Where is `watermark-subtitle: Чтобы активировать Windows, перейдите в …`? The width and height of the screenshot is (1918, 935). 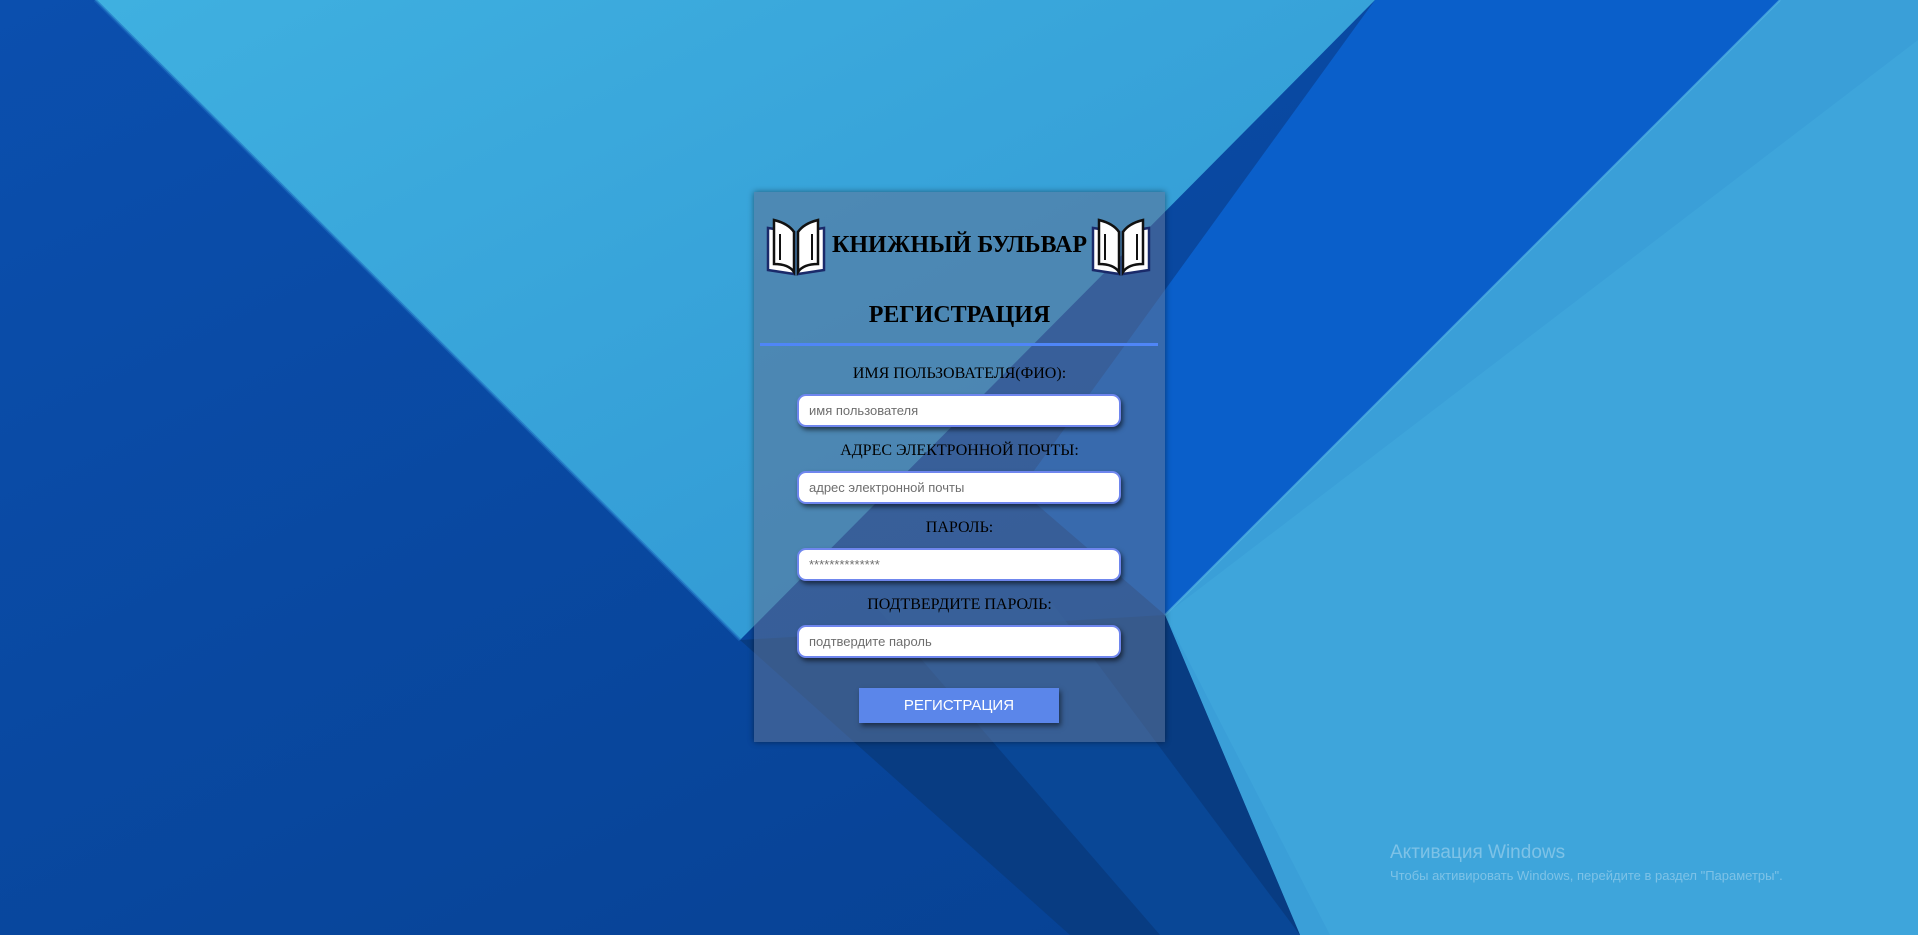 watermark-subtitle: Чтобы активировать Windows, перейдите в … is located at coordinates (1586, 875).